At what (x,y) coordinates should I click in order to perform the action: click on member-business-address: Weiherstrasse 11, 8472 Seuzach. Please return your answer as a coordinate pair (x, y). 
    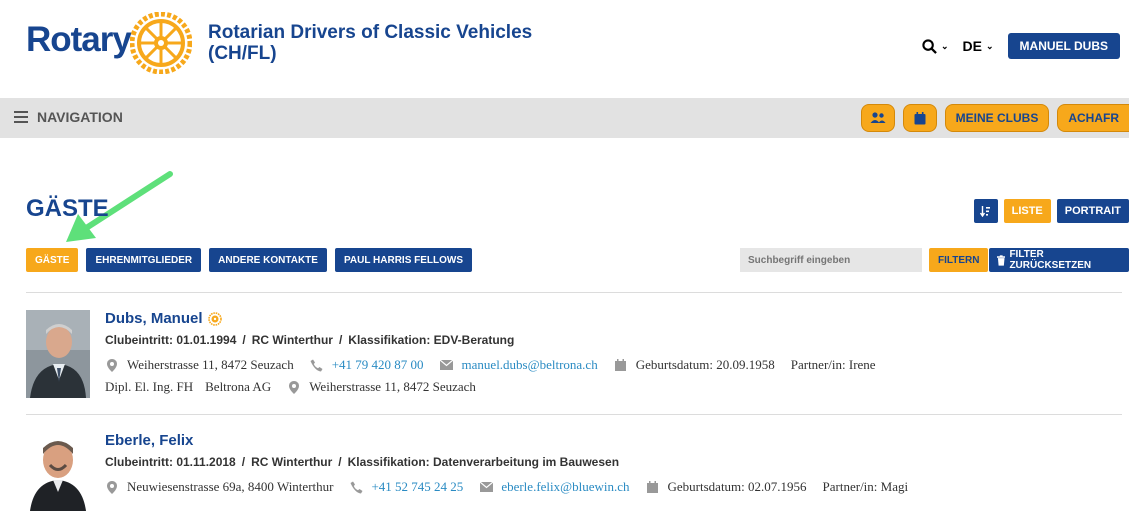
    Looking at the image, I should click on (392, 386).